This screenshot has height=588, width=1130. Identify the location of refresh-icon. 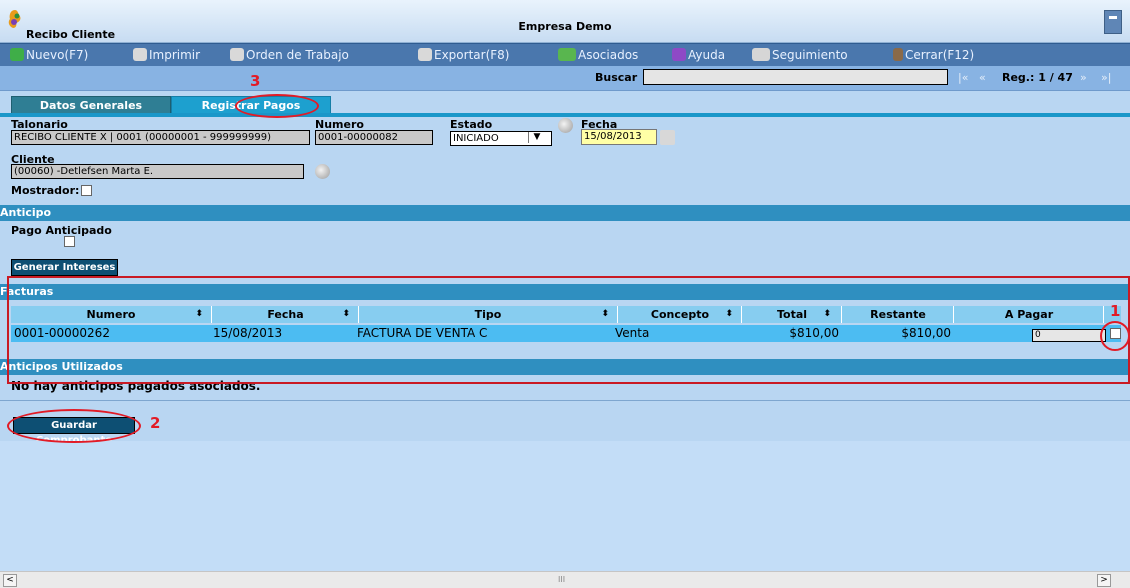
(565, 125).